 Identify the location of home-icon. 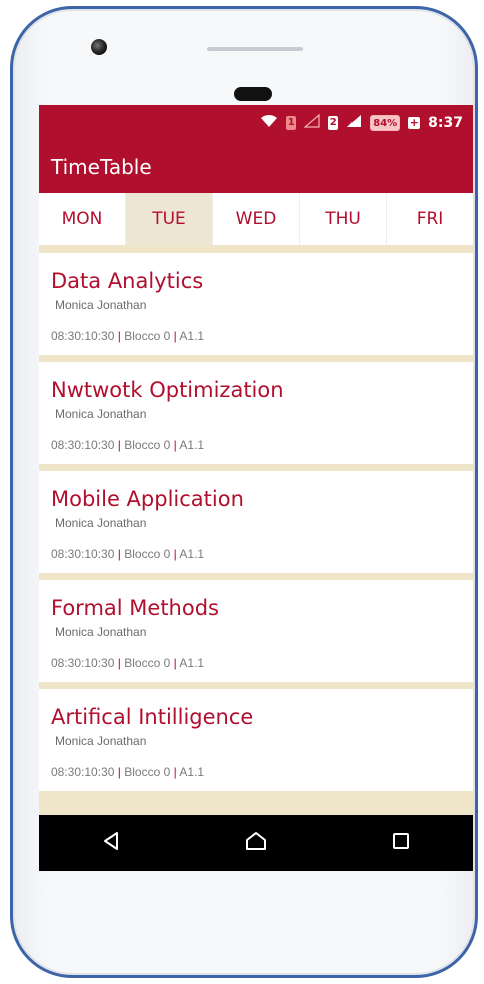
(256, 843).